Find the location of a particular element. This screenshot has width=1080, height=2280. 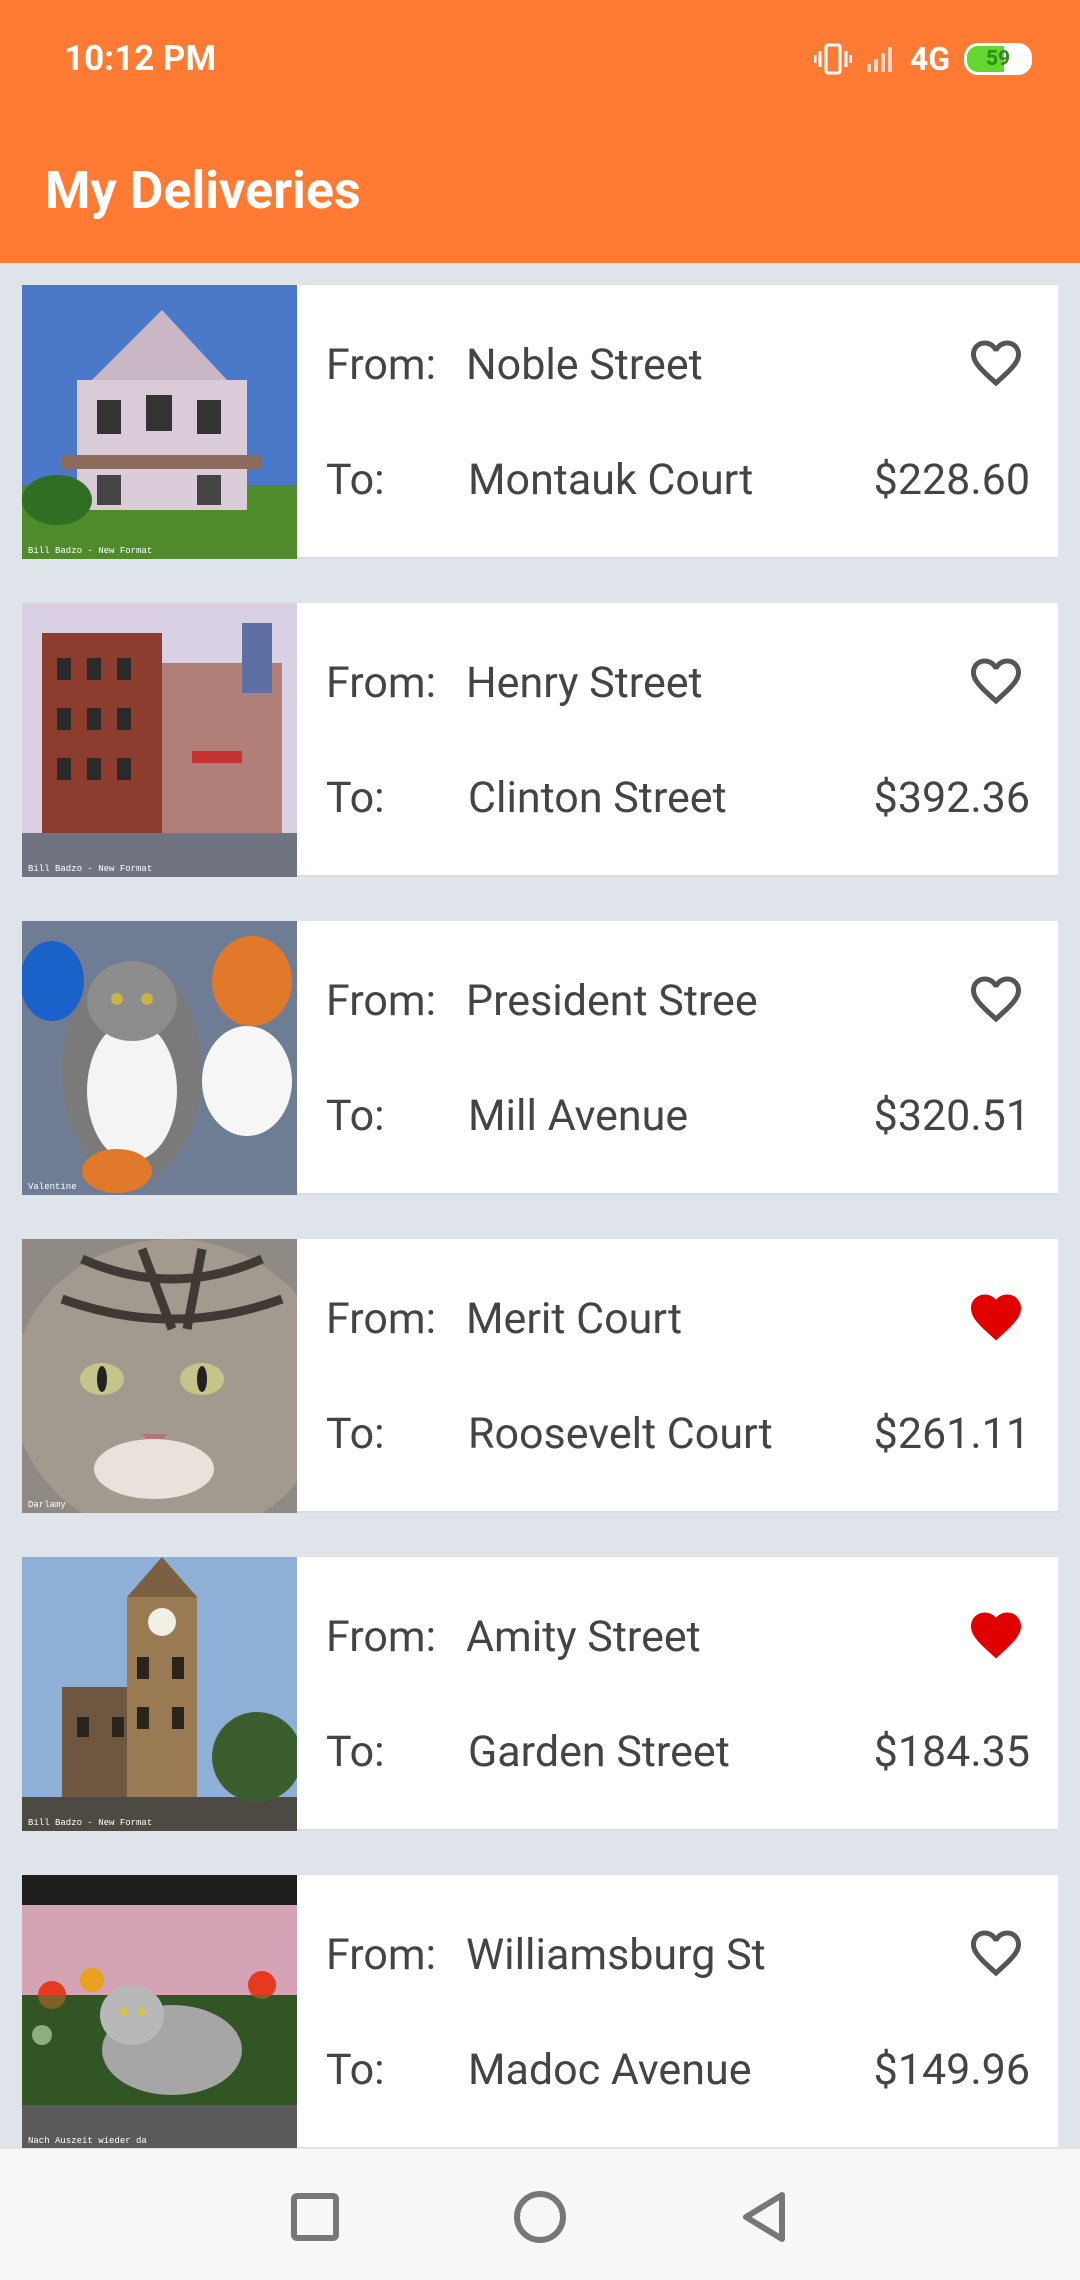

back-button is located at coordinates (764, 2217).